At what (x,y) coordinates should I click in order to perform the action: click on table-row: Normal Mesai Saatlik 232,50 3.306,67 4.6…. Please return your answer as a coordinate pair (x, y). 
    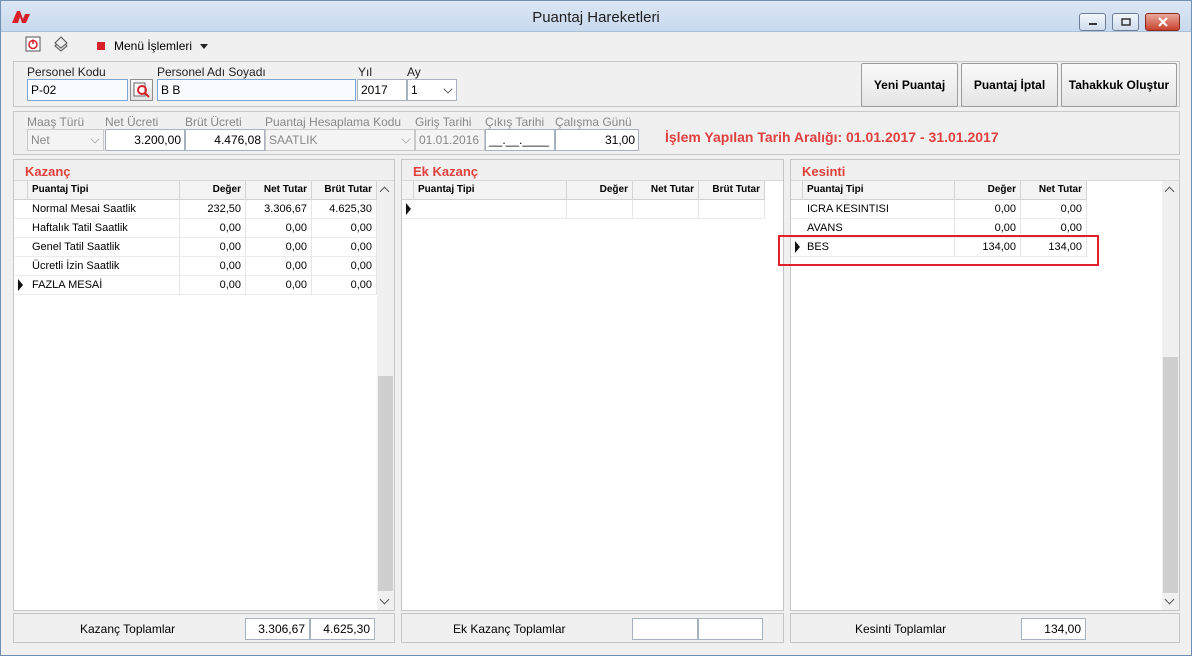
    Looking at the image, I should click on (195, 209).